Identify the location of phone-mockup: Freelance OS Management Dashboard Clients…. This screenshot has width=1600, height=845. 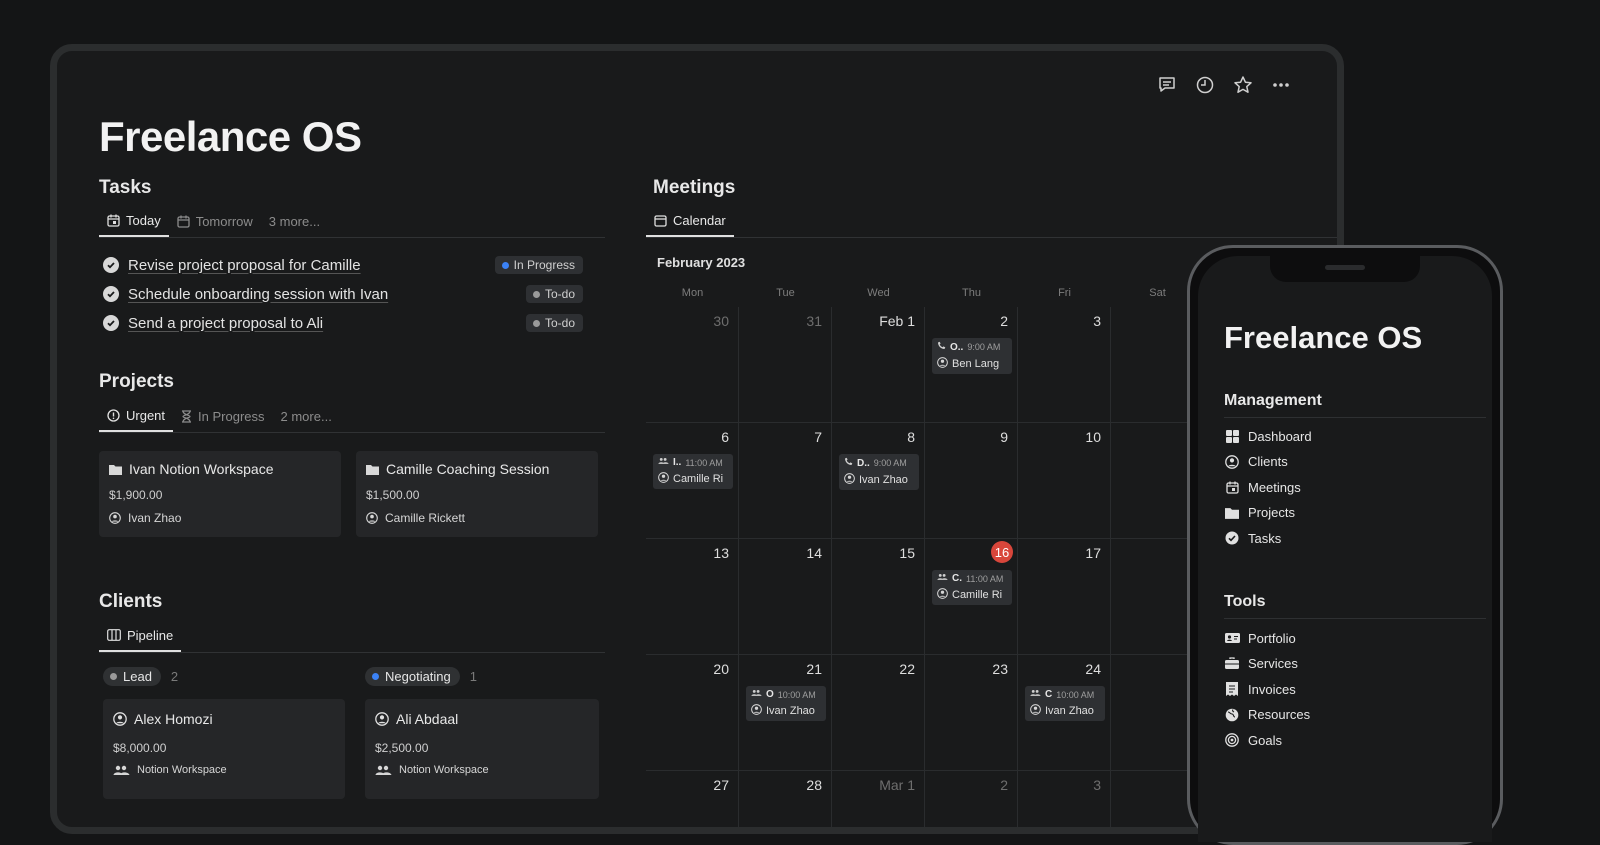
(1345, 545).